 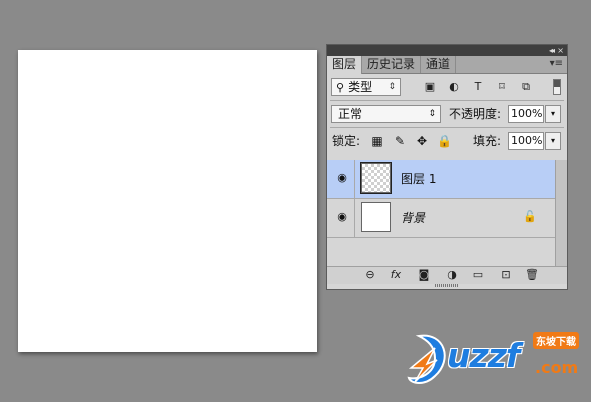 I want to click on link-layers-icon: ⊖, so click(x=370, y=275).